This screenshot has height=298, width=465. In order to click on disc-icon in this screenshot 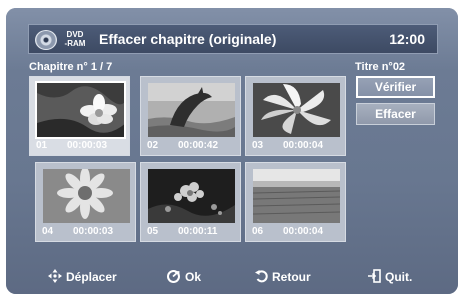, I will do `click(46, 40)`.